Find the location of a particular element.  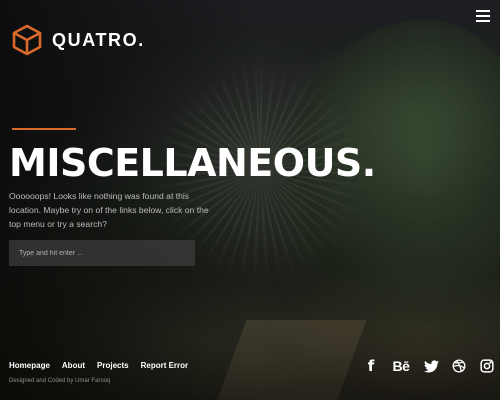

facebook-icon: f is located at coordinates (371, 366).